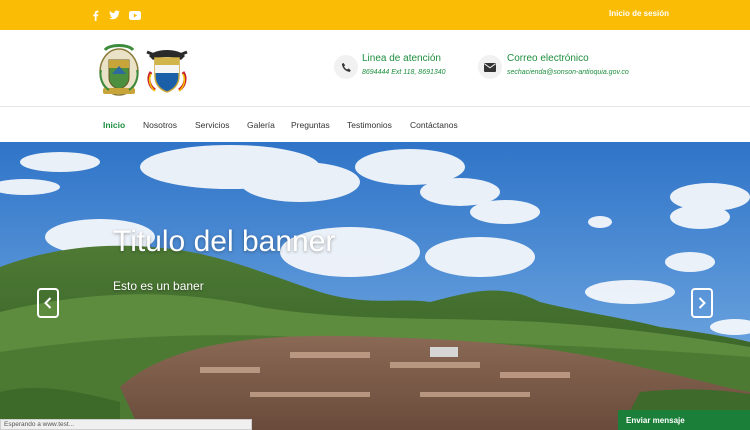 The width and height of the screenshot is (750, 430). What do you see at coordinates (158, 286) in the screenshot?
I see `banner-subtitle: Esto es un baner` at bounding box center [158, 286].